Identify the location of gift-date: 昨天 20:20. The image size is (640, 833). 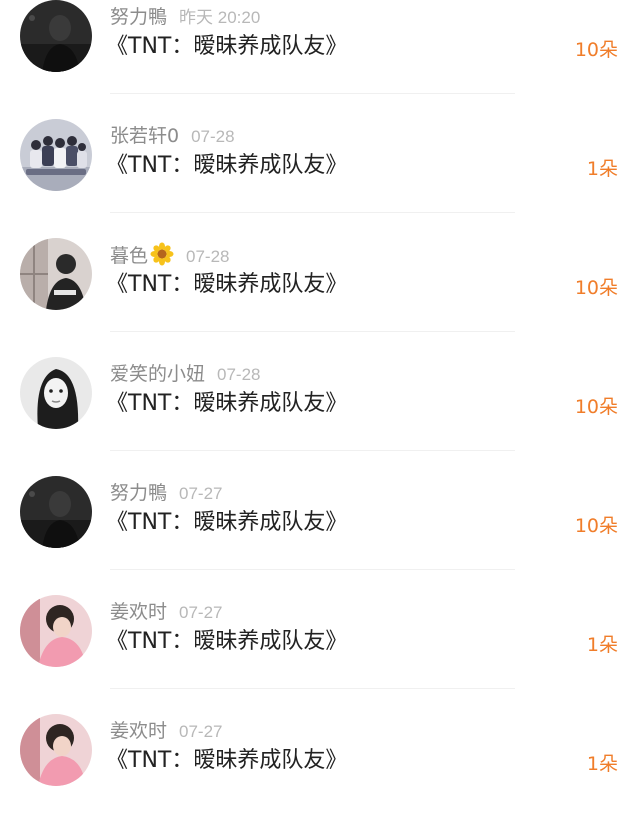
(220, 17).